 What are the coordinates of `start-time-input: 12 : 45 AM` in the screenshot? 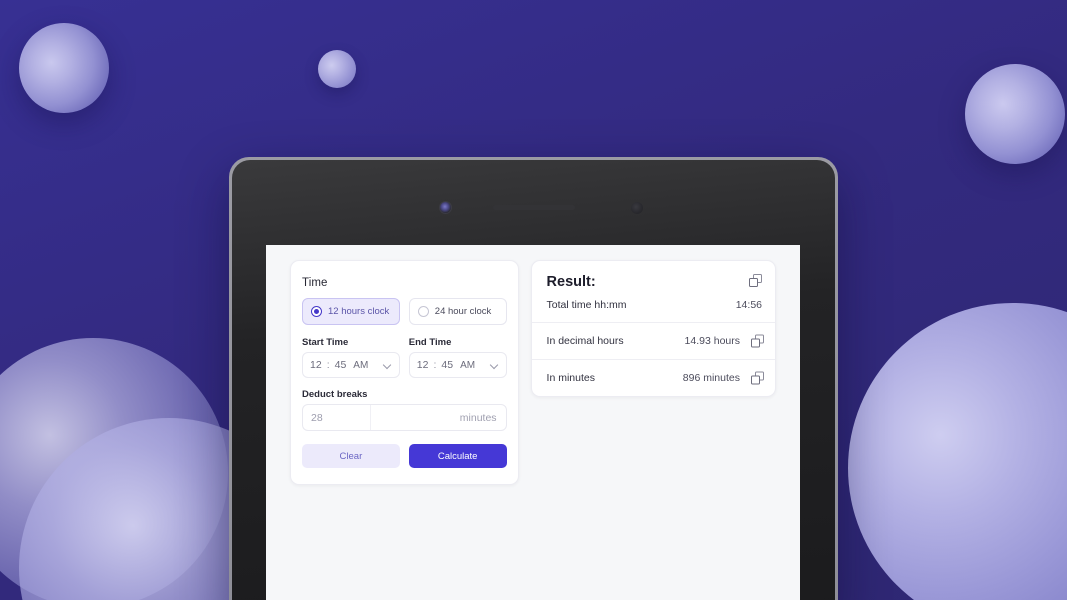 It's located at (351, 365).